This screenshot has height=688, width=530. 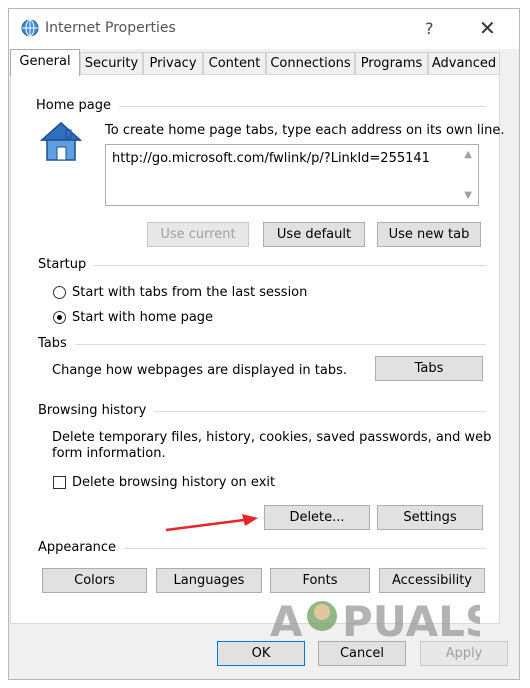 I want to click on startup-home-page-radio, so click(x=59, y=317).